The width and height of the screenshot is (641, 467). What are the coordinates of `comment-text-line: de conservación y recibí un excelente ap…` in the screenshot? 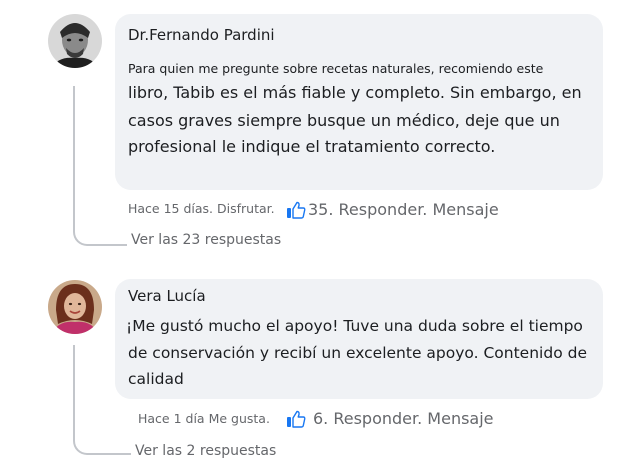 It's located at (357, 353).